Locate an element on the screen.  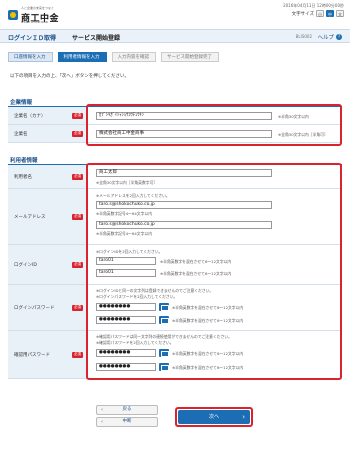
company-section-title: 企業情報 is located at coordinates (21, 103).